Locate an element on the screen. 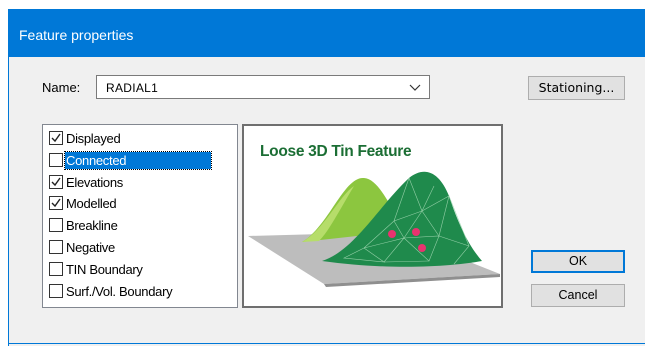 The image size is (645, 346). property-item: TIN Boundary is located at coordinates (141, 270).